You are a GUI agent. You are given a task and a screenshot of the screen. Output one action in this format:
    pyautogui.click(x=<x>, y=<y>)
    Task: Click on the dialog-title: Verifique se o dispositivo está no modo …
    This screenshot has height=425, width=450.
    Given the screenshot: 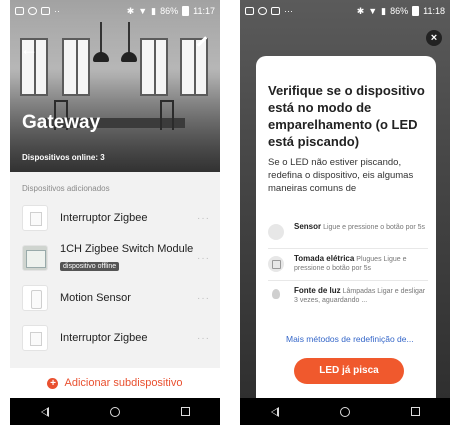 What is the action you would take?
    pyautogui.click(x=346, y=116)
    